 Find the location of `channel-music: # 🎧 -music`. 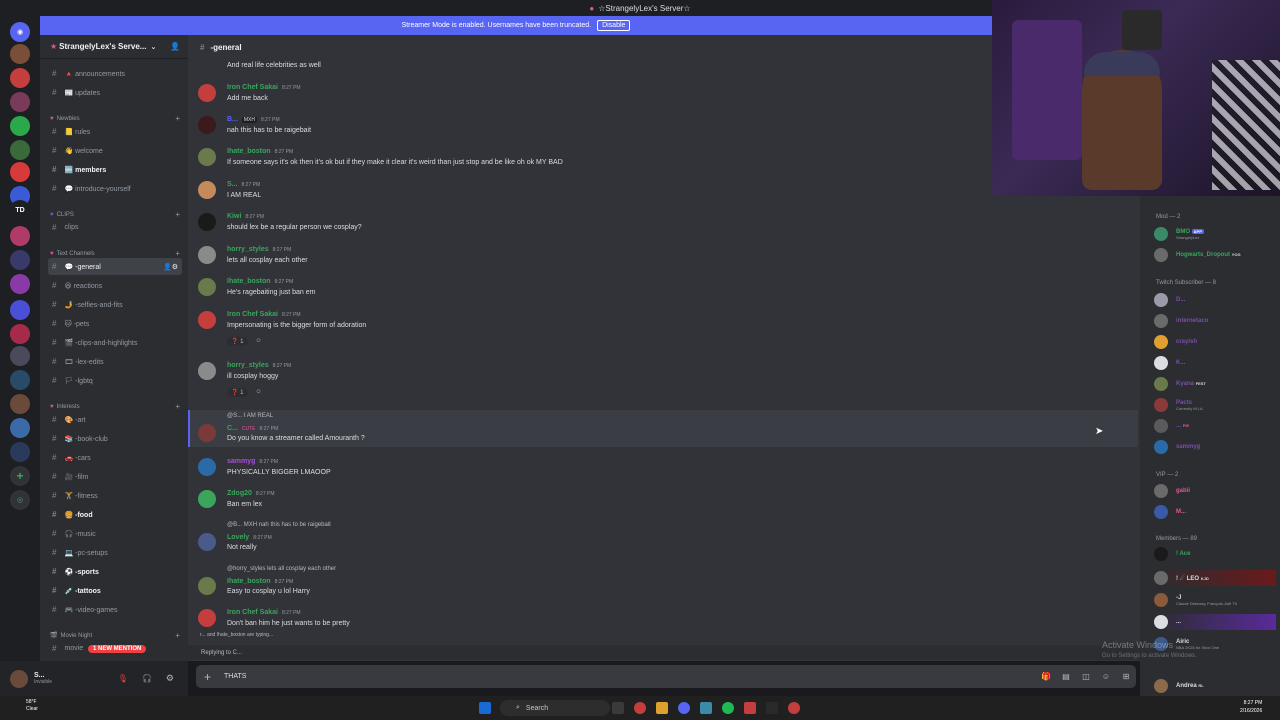

channel-music: # 🎧 -music is located at coordinates (114, 533).